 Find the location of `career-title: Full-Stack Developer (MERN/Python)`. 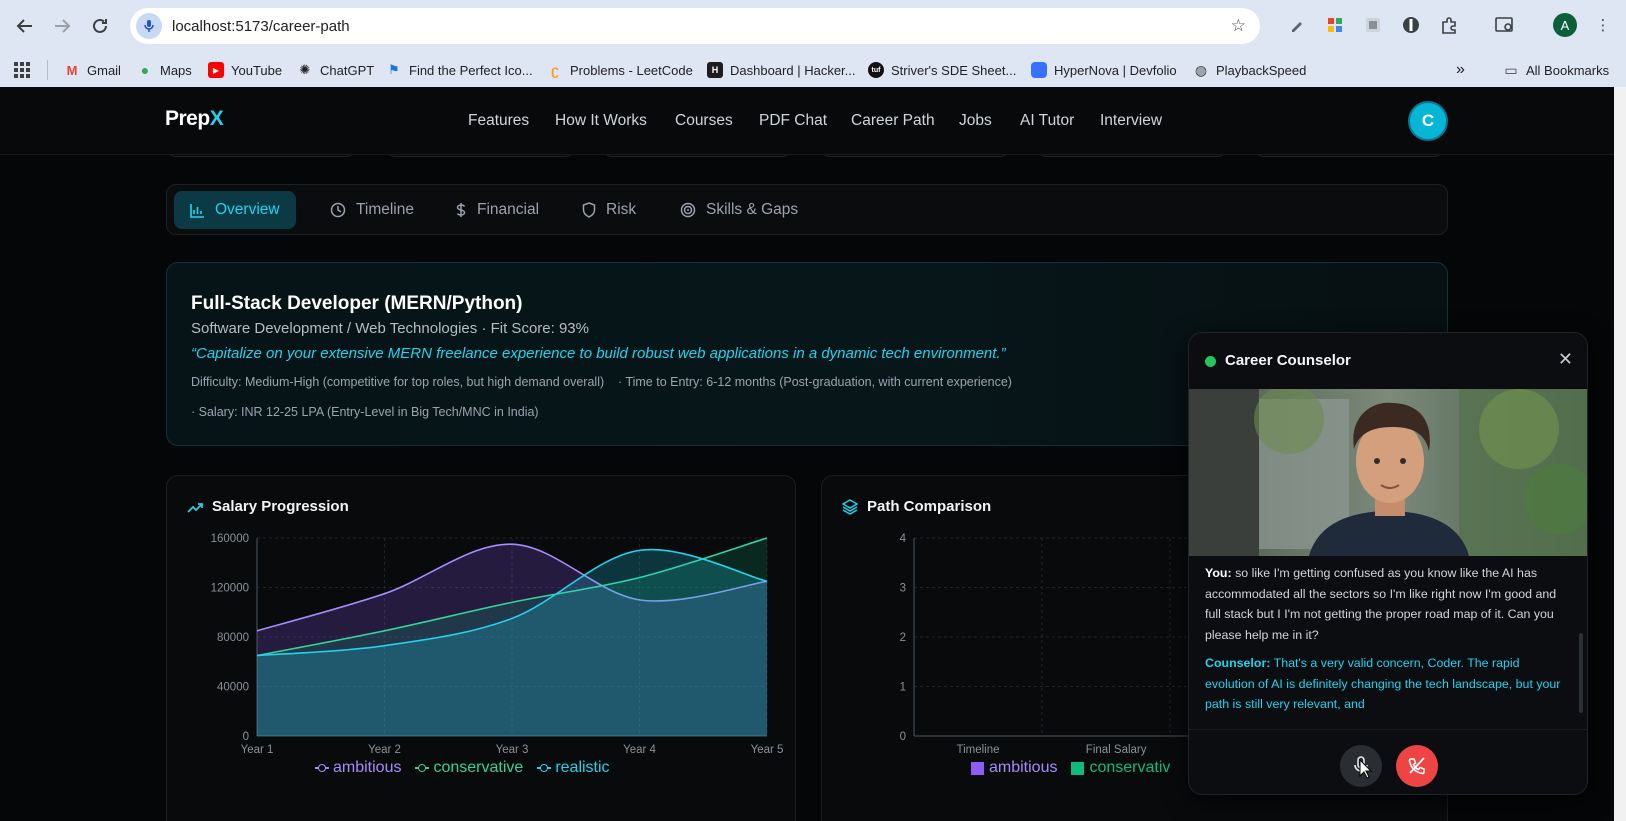

career-title: Full-Stack Developer (MERN/Python) is located at coordinates (357, 303).